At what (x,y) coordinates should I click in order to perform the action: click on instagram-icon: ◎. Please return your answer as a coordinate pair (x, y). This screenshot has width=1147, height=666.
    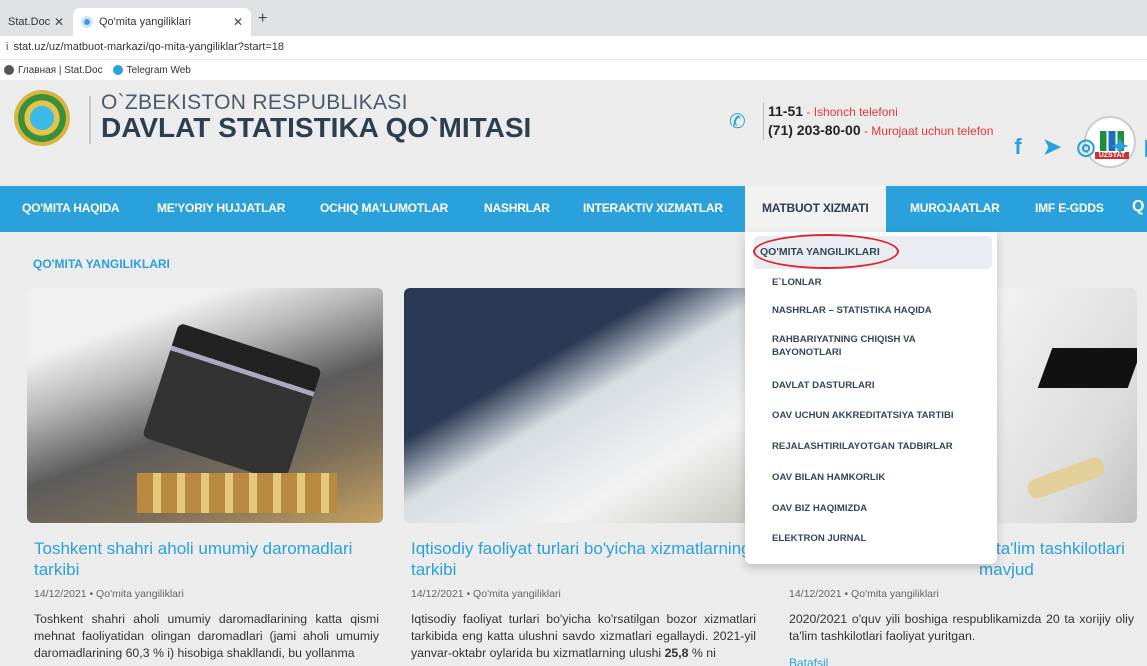
    Looking at the image, I should click on (1086, 147).